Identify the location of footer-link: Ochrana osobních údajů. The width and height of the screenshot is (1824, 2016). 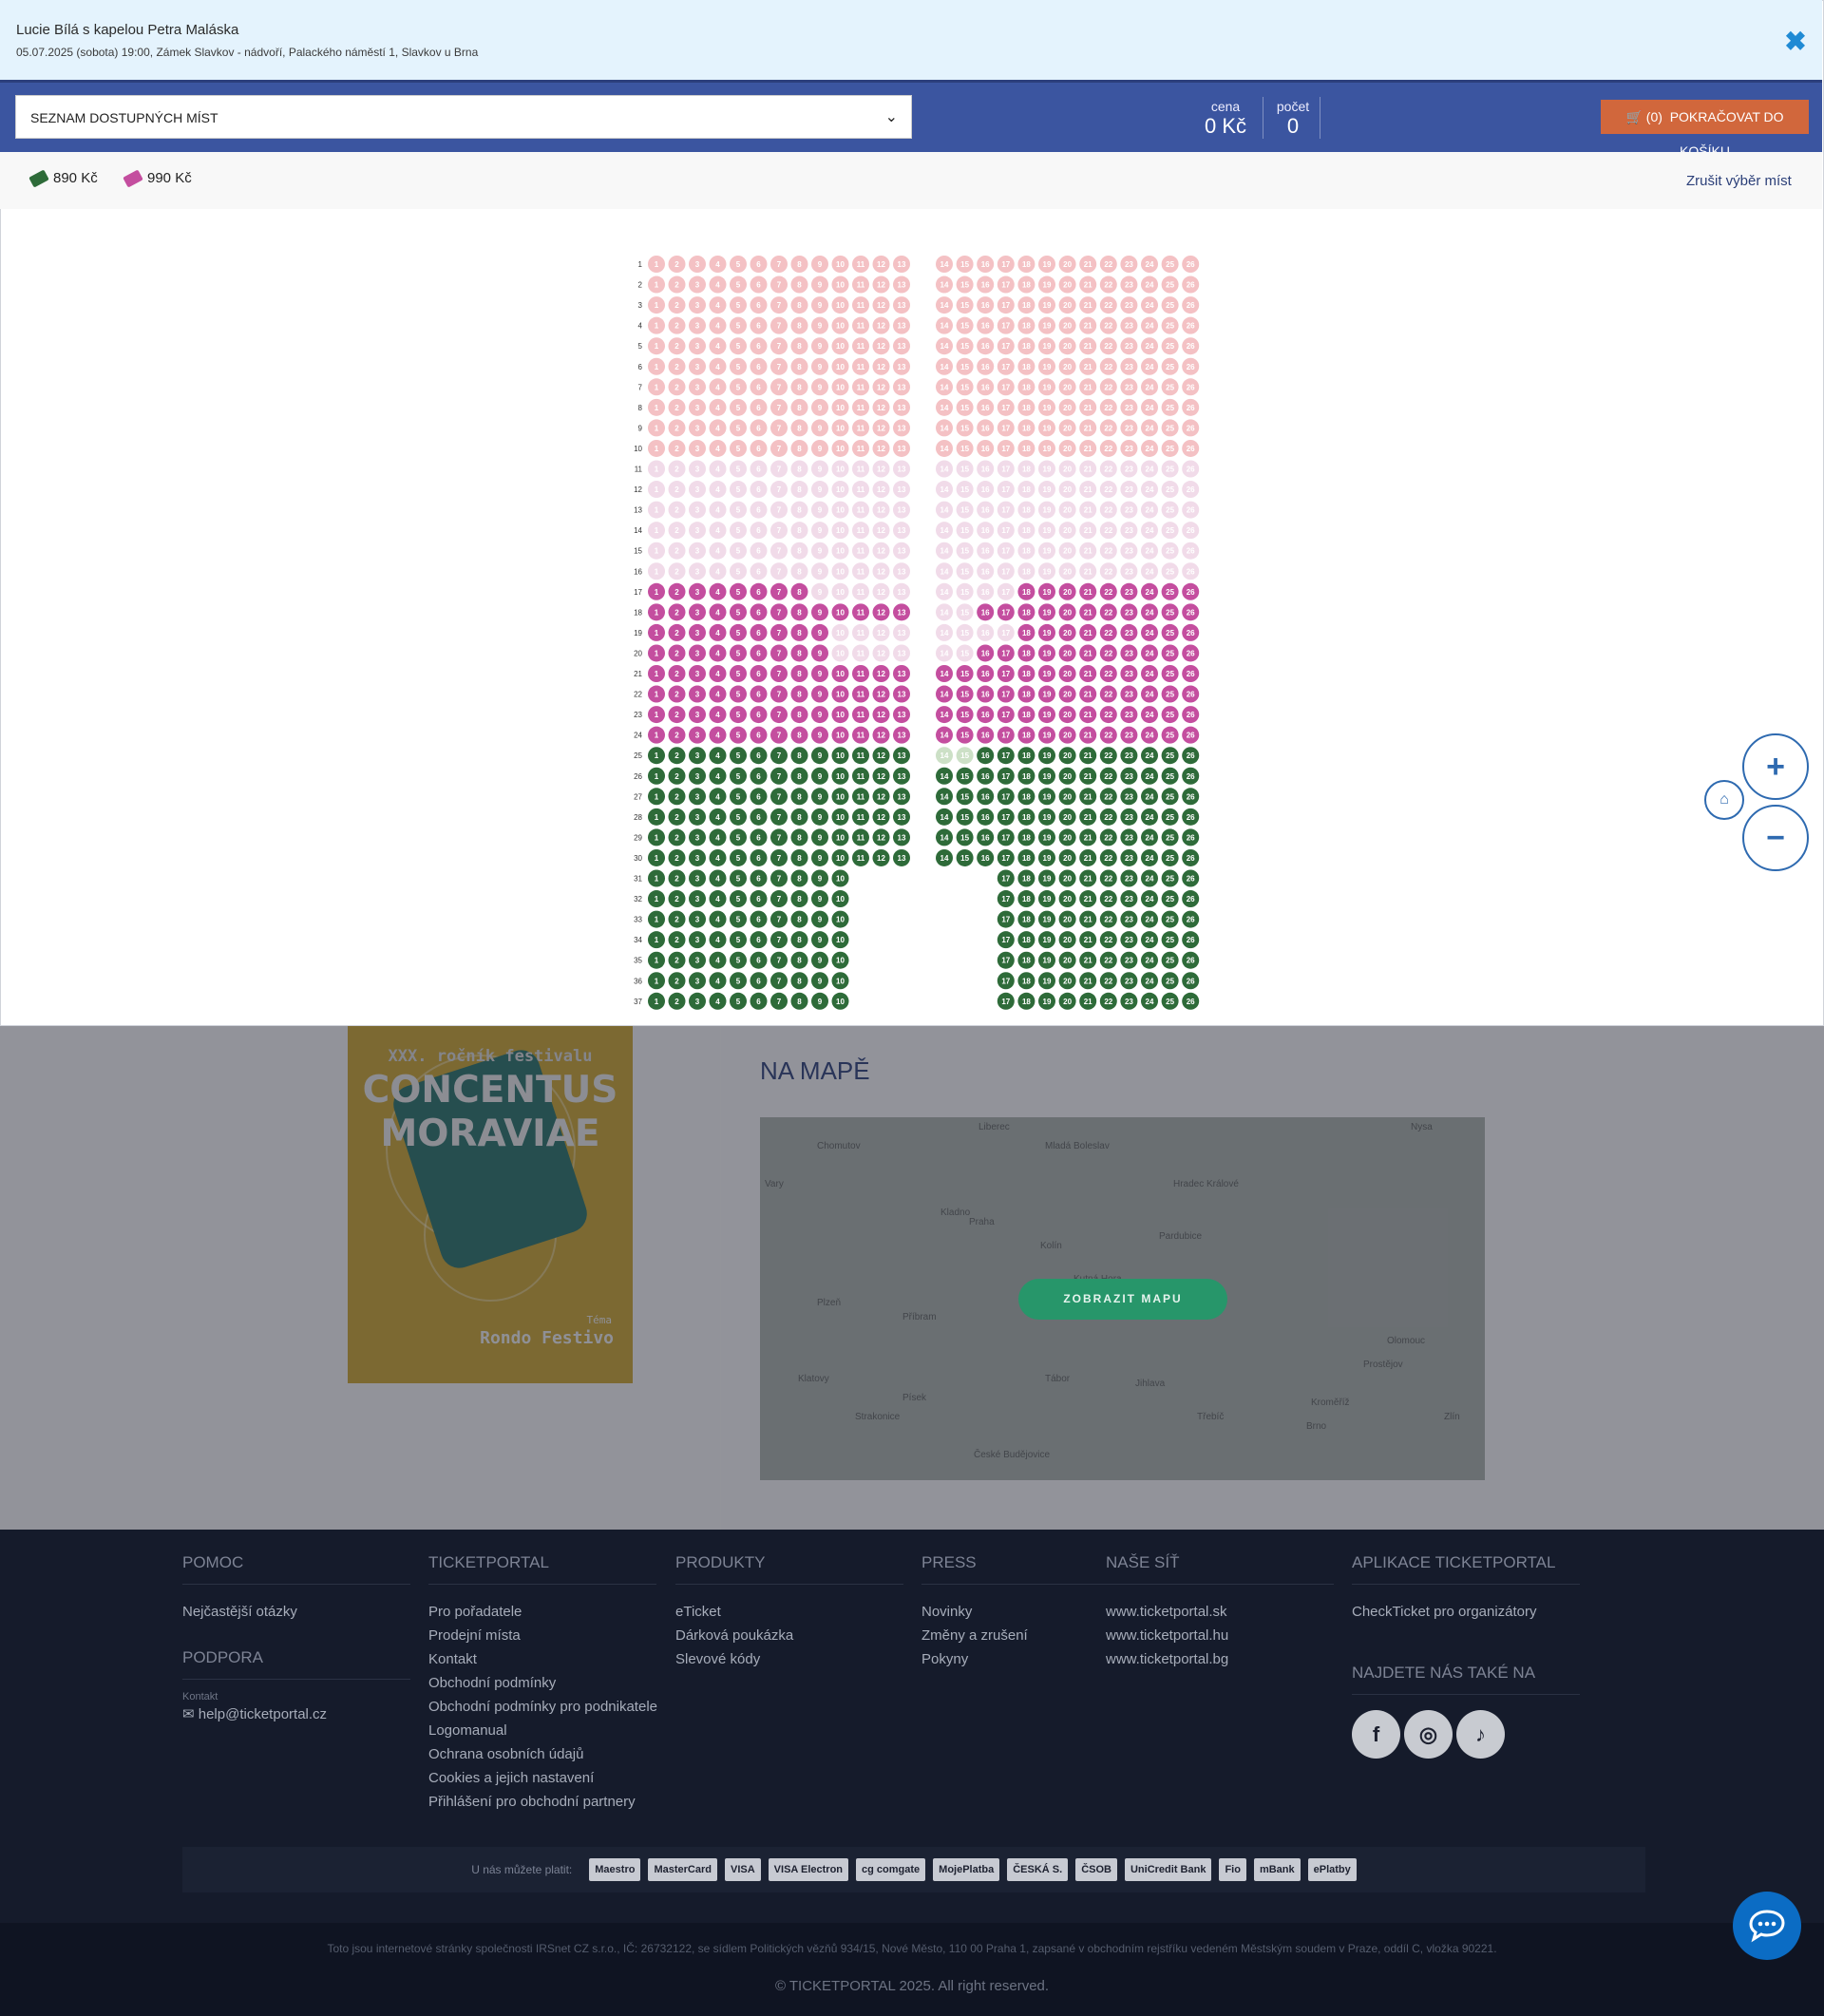
(542, 1754).